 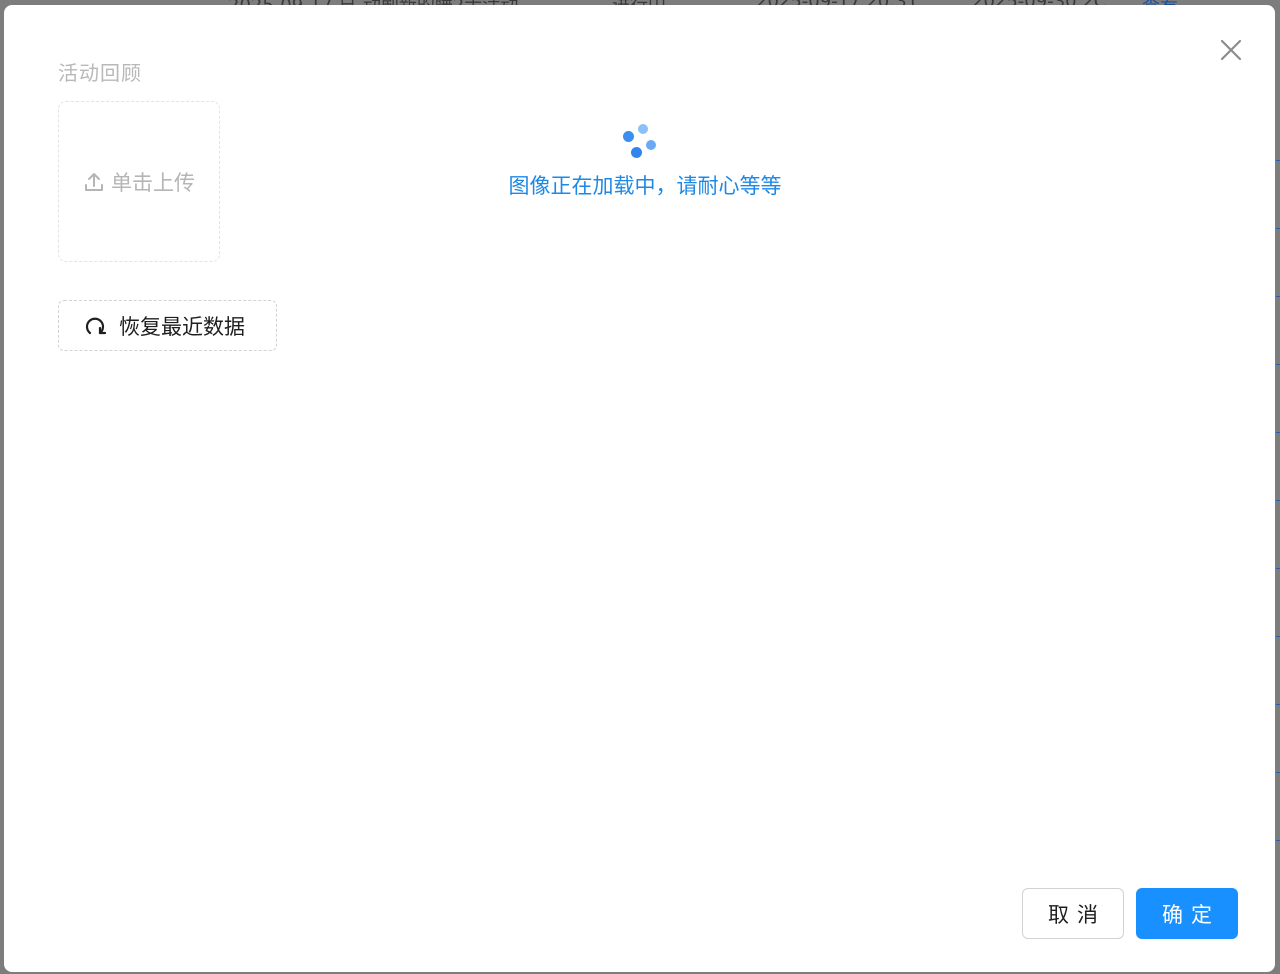 I want to click on close-button, so click(x=1231, y=50).